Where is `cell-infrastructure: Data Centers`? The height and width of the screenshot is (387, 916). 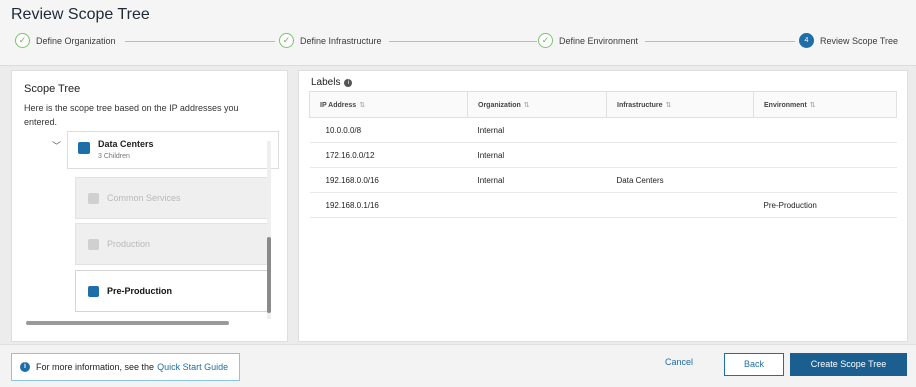
cell-infrastructure: Data Centers is located at coordinates (680, 180).